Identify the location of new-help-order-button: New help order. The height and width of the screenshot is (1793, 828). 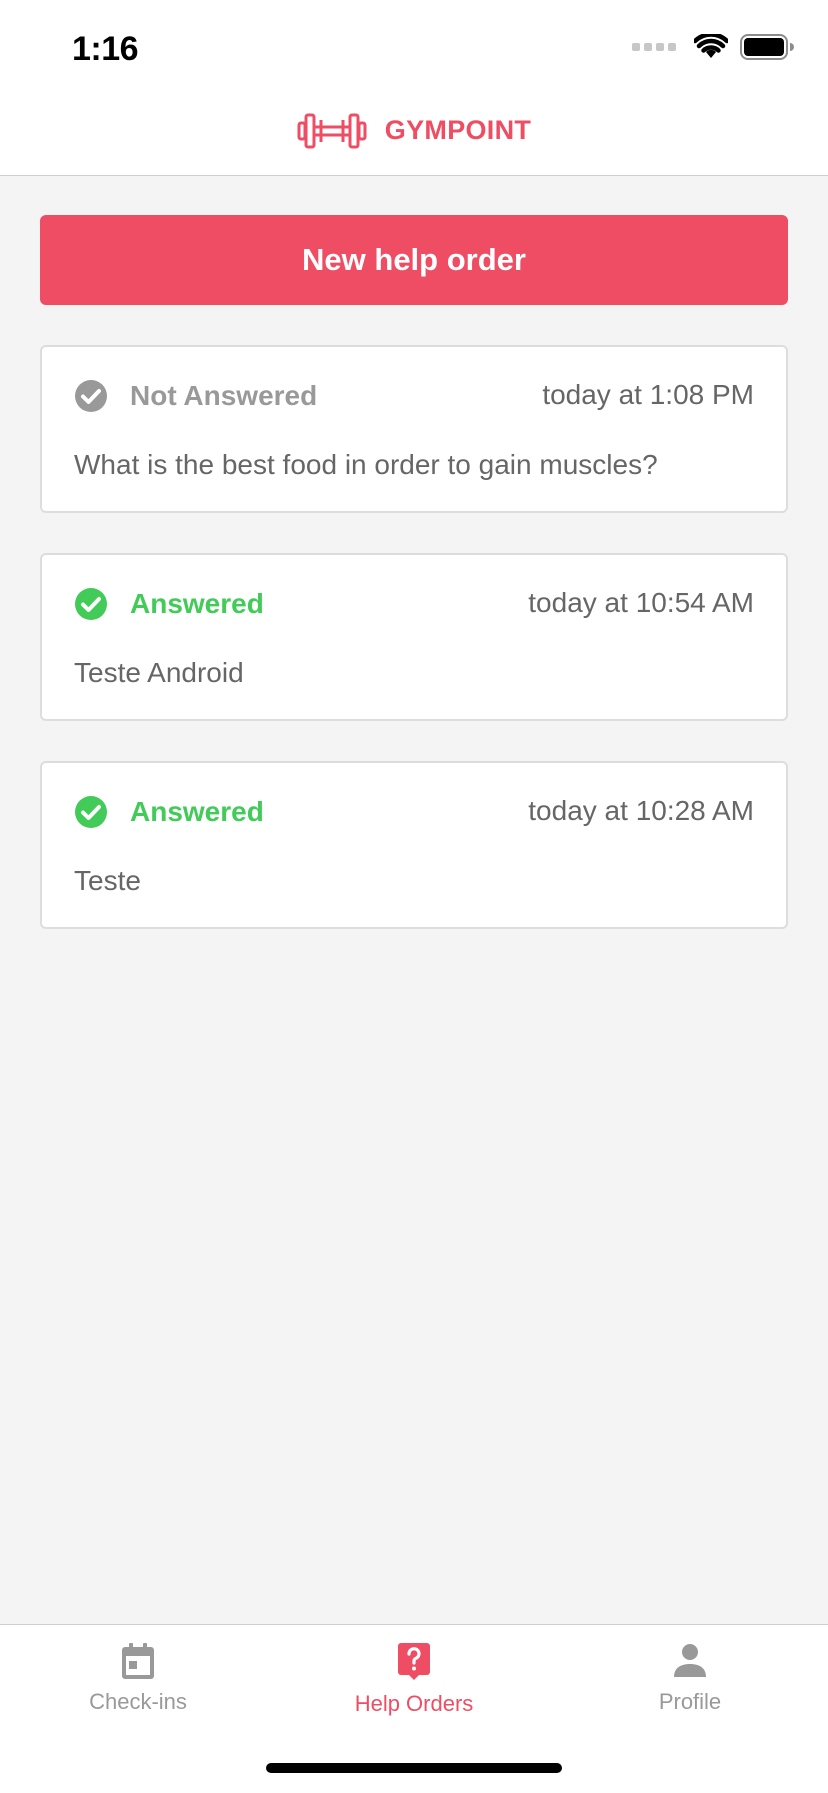
(414, 260).